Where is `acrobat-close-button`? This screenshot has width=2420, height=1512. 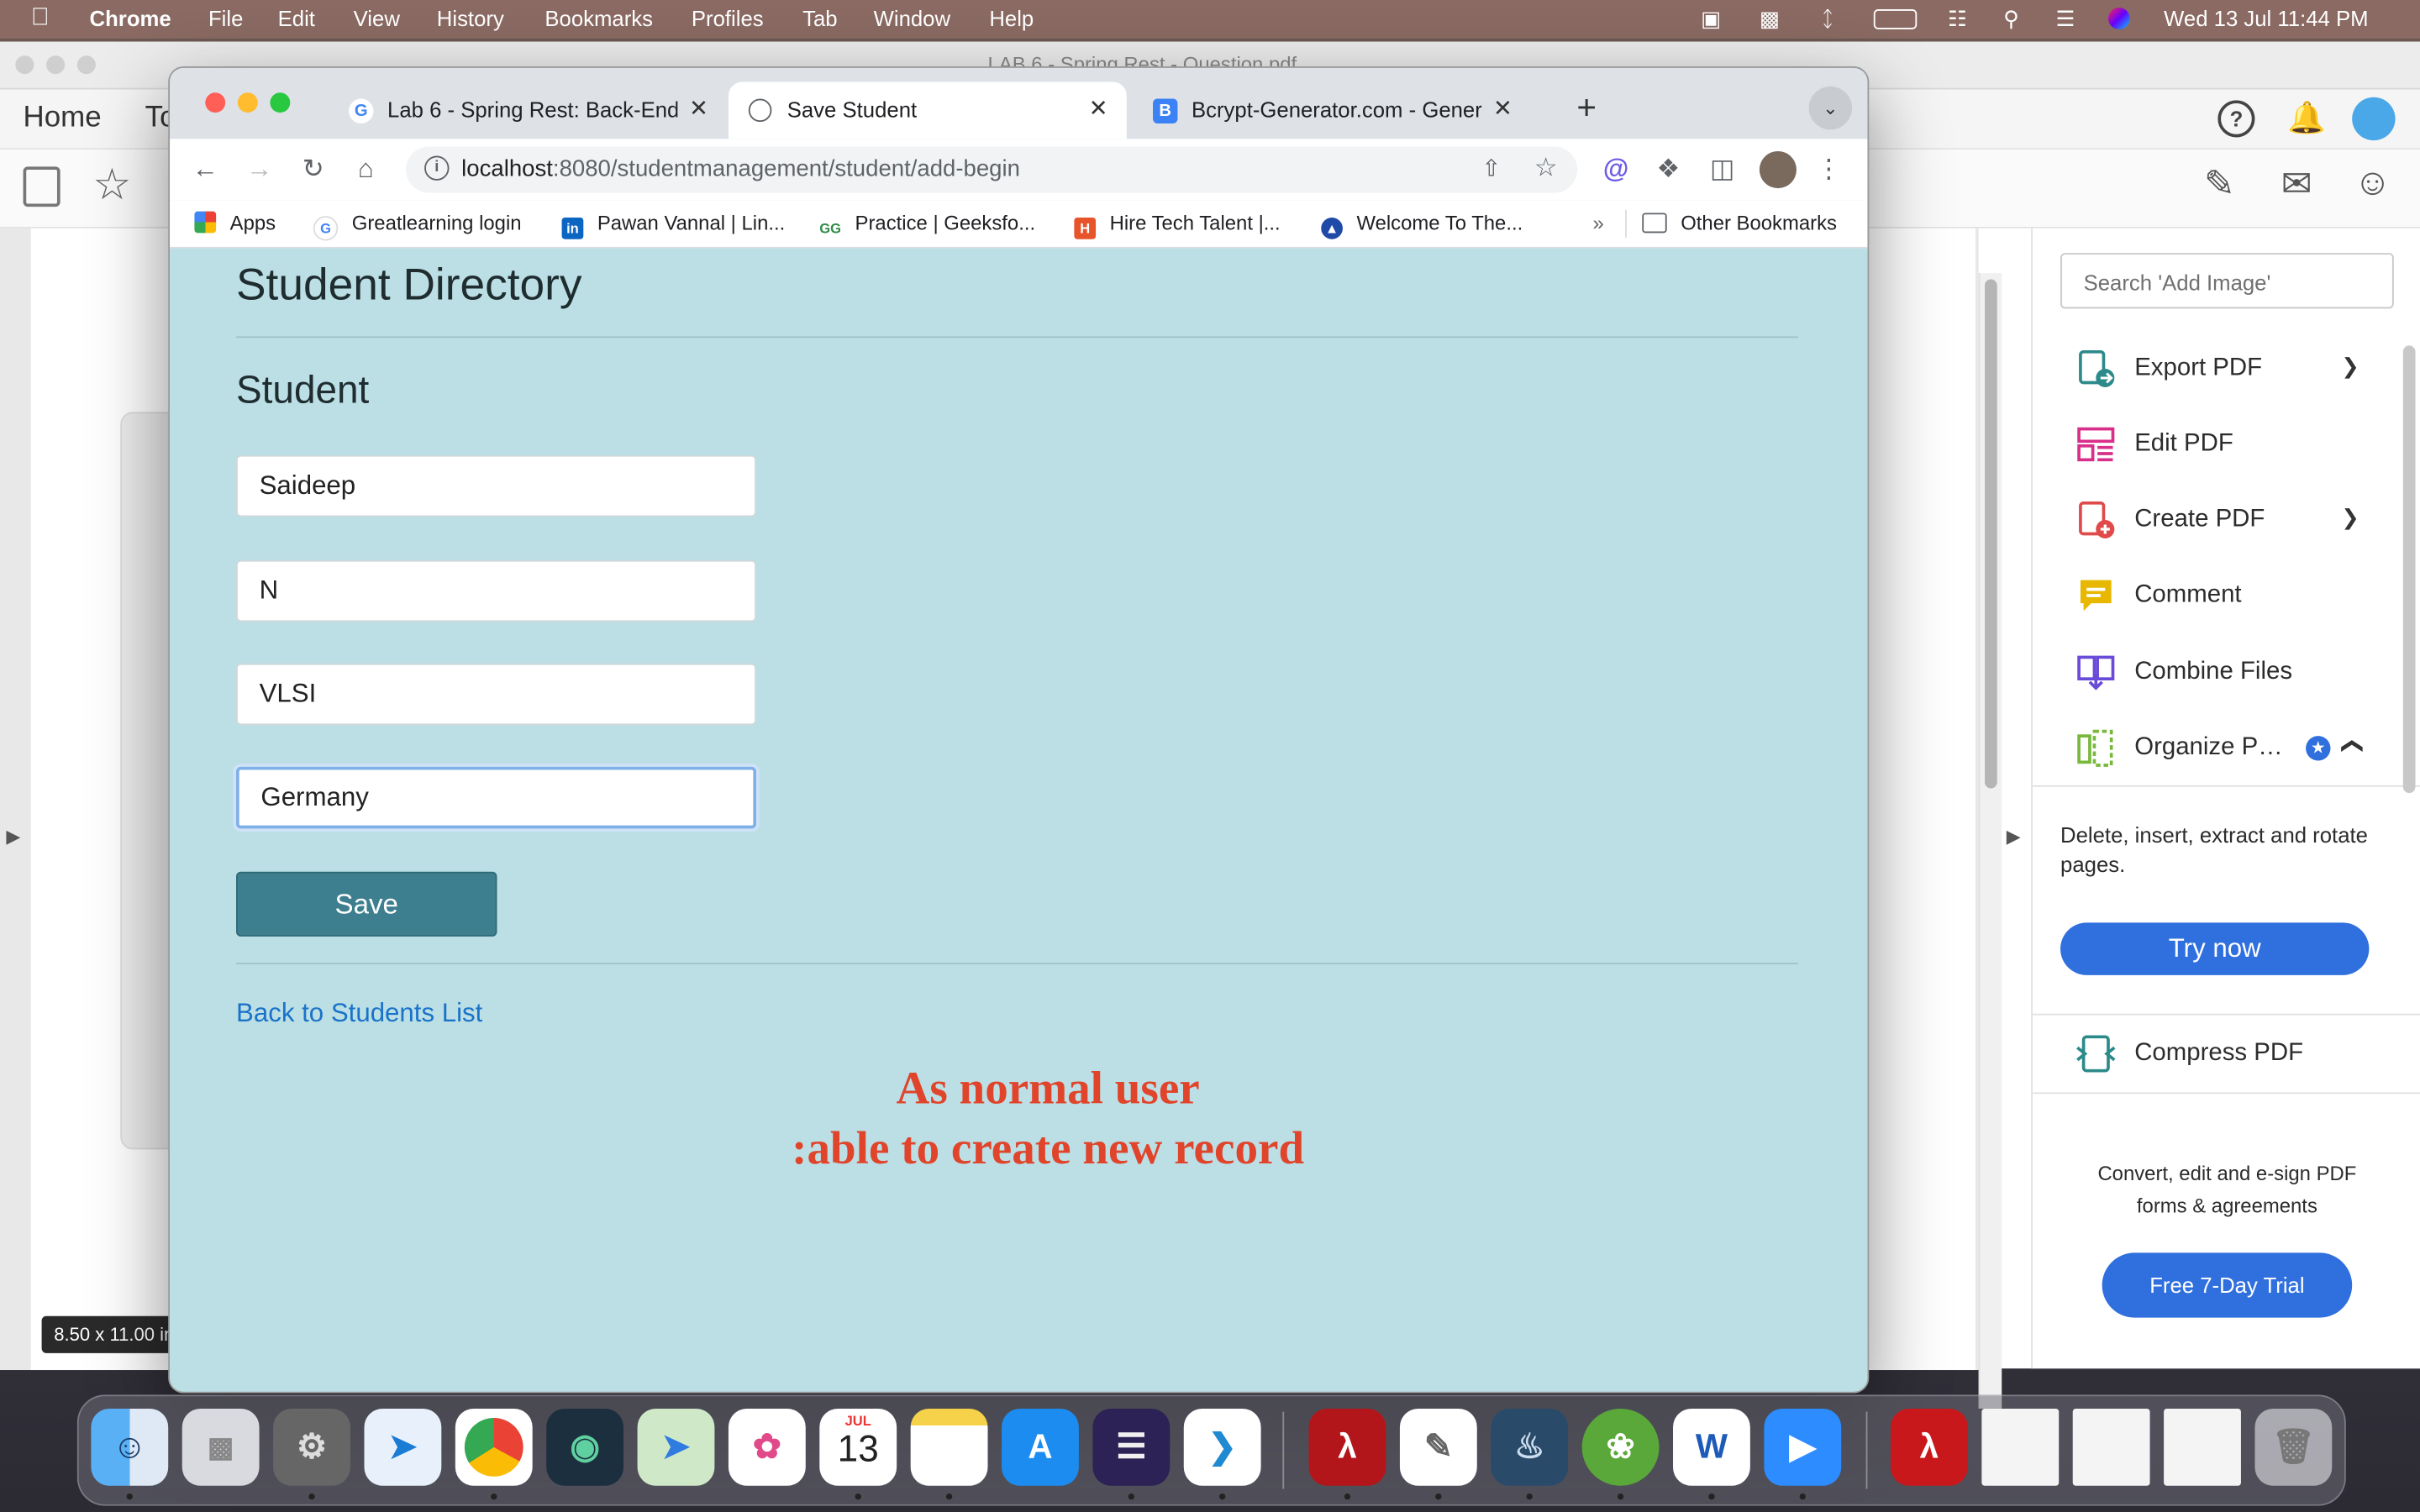
acrobat-close-button is located at coordinates (24, 65).